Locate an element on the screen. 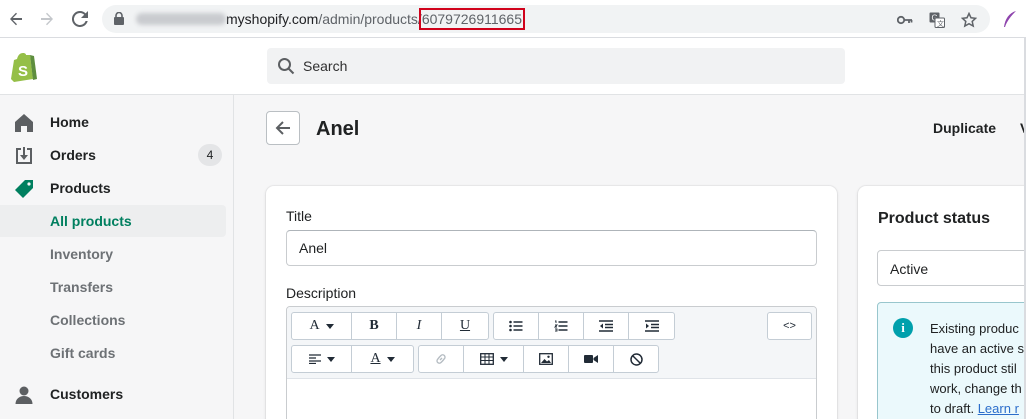 Image resolution: width=1026 pixels, height=419 pixels. title-input is located at coordinates (549, 248).